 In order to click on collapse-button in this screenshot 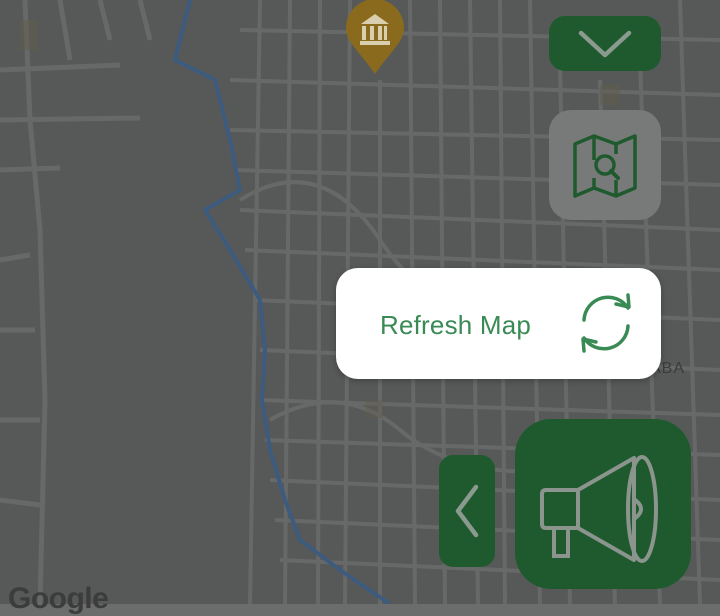, I will do `click(605, 43)`.